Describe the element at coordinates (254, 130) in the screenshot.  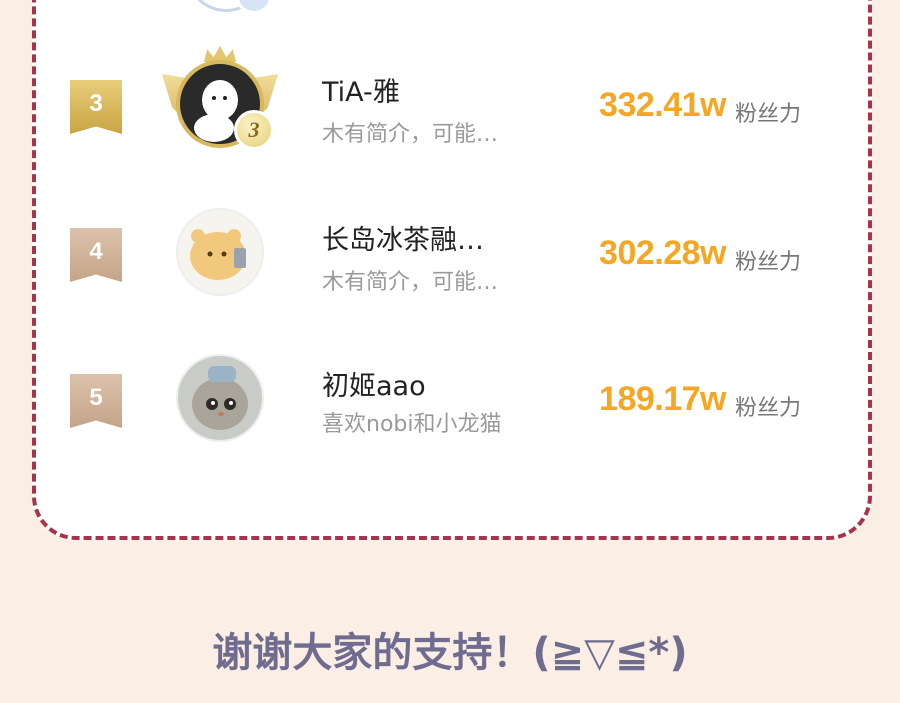
I see `gold-medal-icon: 3` at that location.